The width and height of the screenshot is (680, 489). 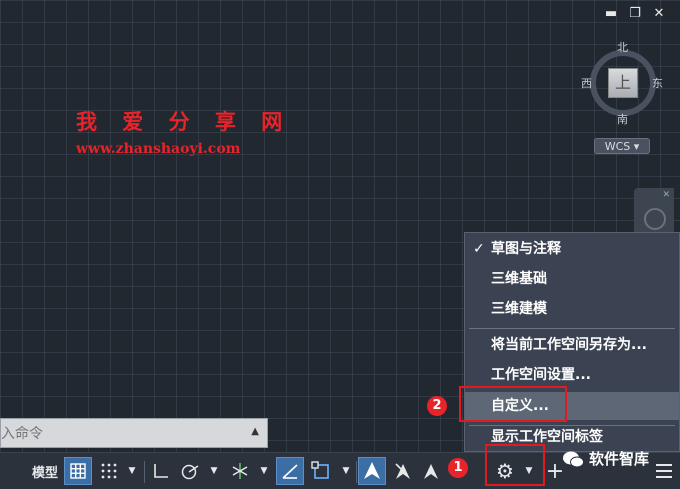 I want to click on snap-button, so click(x=109, y=471).